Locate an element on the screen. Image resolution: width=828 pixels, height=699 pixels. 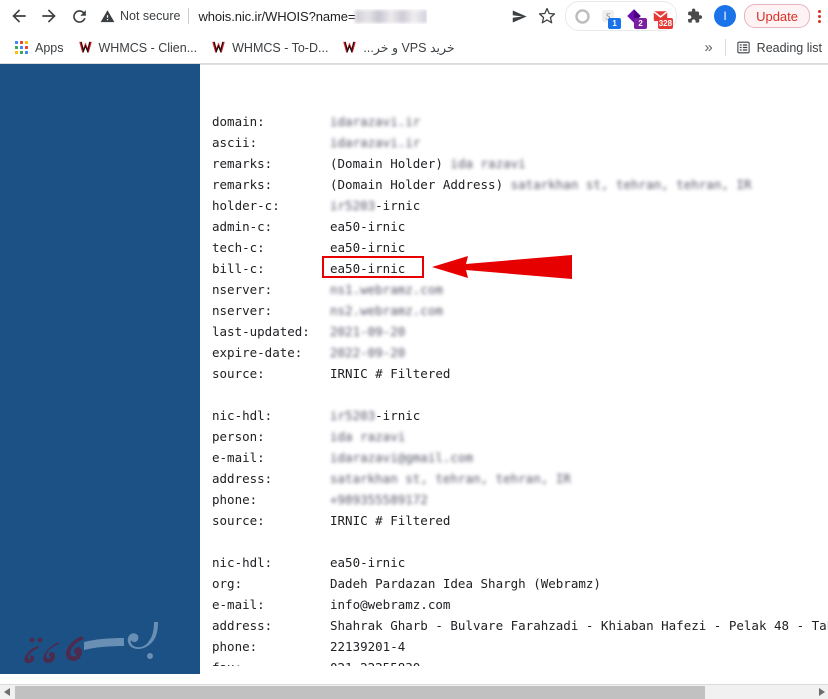
share-button is located at coordinates (519, 16).